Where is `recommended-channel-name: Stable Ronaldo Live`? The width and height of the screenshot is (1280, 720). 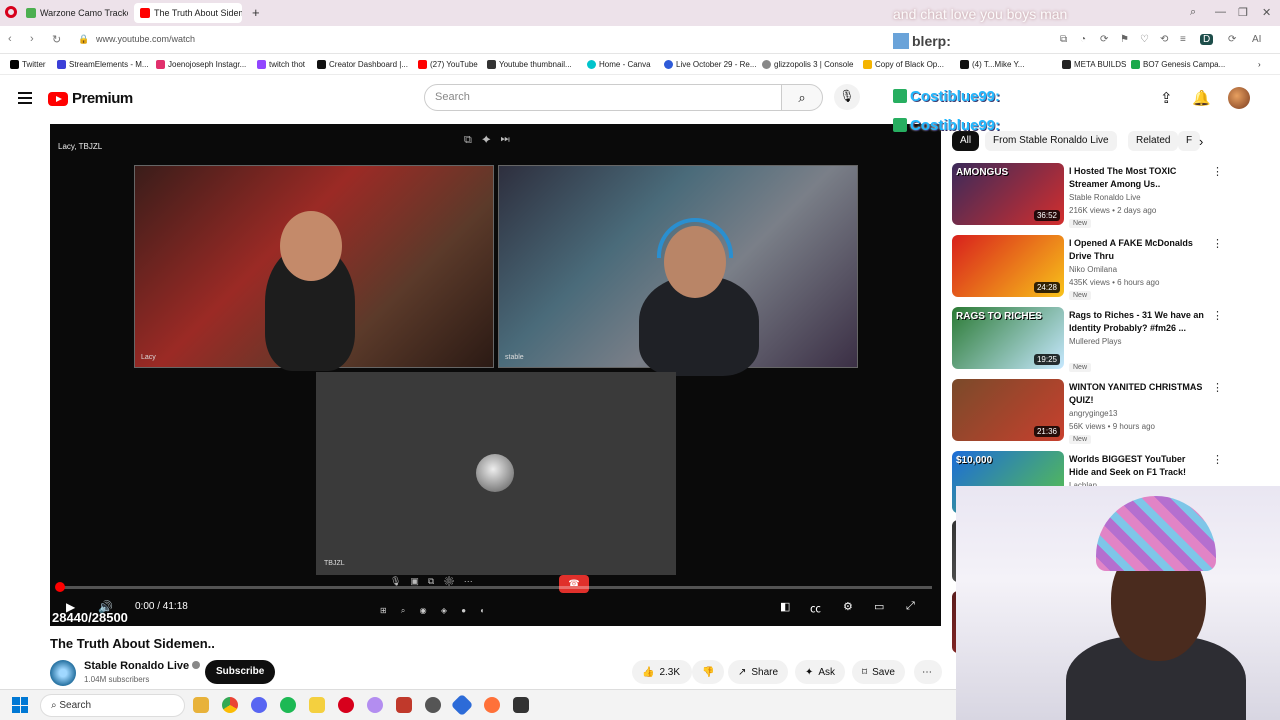
recommended-channel-name: Stable Ronaldo Live is located at coordinates (1105, 197).